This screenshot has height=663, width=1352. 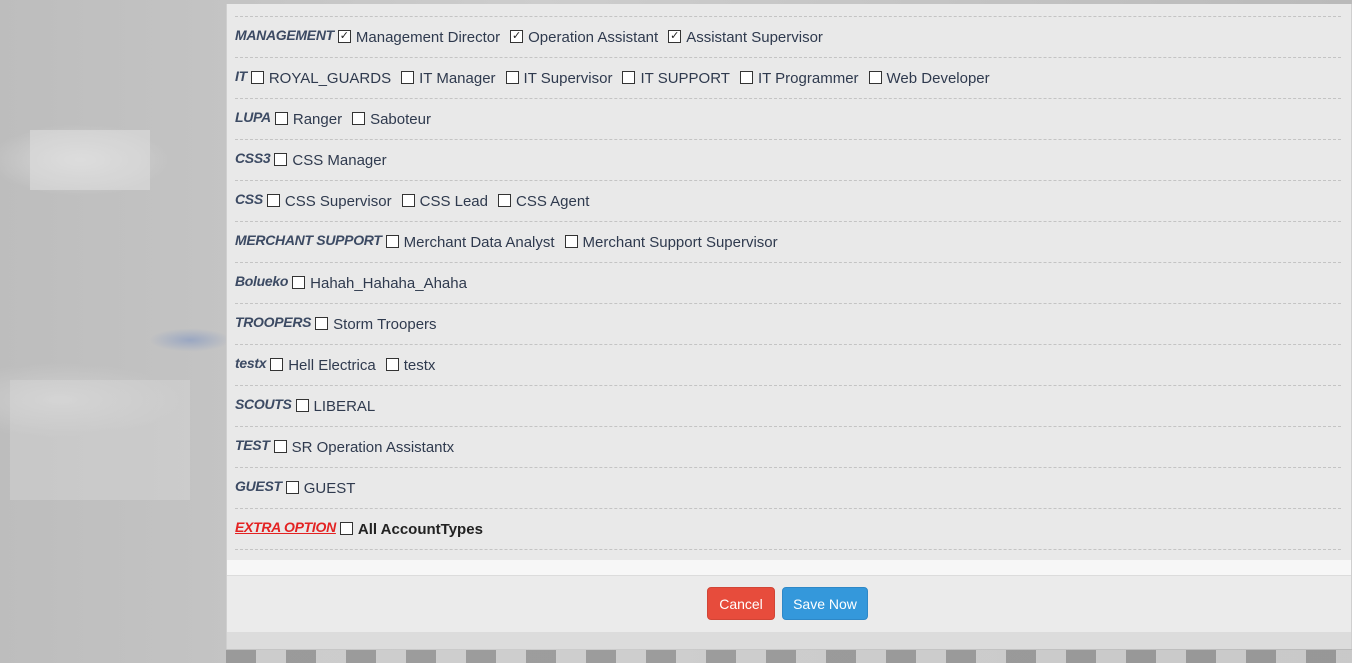 I want to click on account-type-label: SR Operation Assistantx, so click(x=373, y=447).